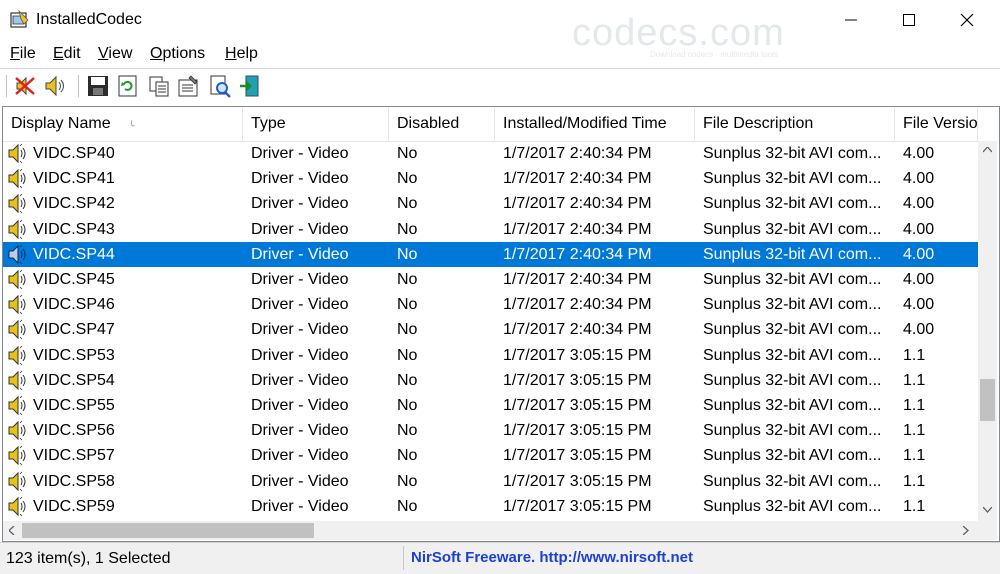  What do you see at coordinates (241, 54) in the screenshot?
I see `menu-help: Help` at bounding box center [241, 54].